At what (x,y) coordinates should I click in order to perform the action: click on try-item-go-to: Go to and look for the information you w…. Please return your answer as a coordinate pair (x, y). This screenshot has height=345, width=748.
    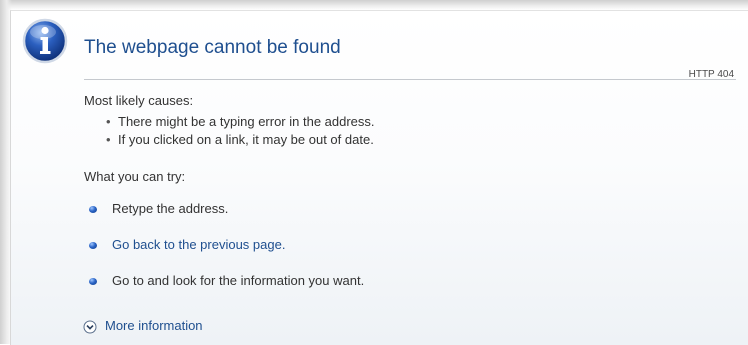
    Looking at the image, I should click on (238, 280).